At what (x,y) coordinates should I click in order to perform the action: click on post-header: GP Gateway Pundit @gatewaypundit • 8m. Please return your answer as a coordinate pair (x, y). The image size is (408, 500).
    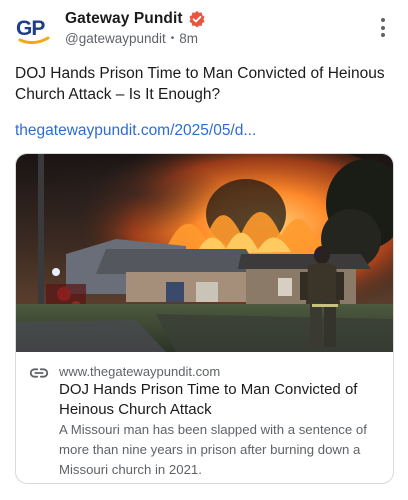
    Looking at the image, I should click on (204, 30).